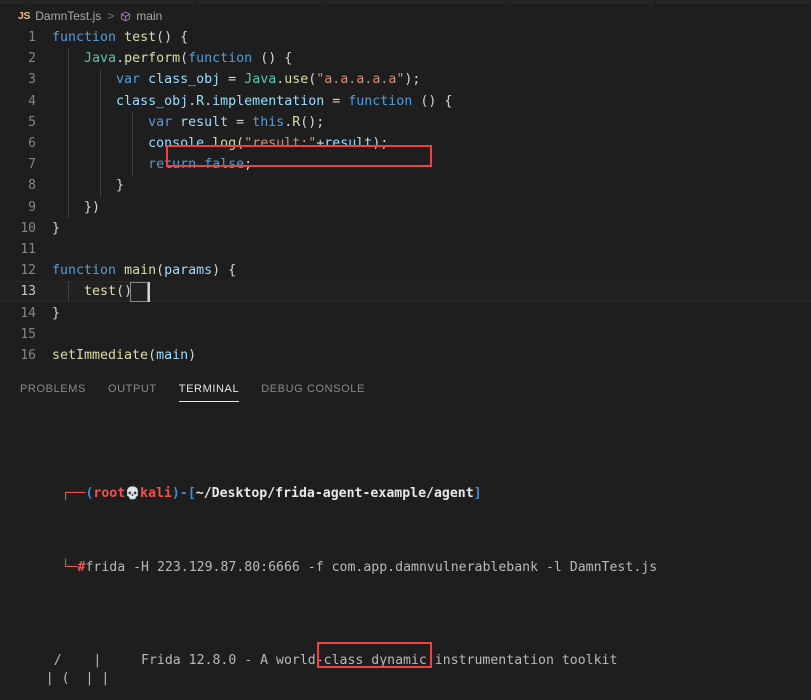  I want to click on code-line: 3 var class_obj = Java.use("a.a.a.a.a");, so click(405, 79).